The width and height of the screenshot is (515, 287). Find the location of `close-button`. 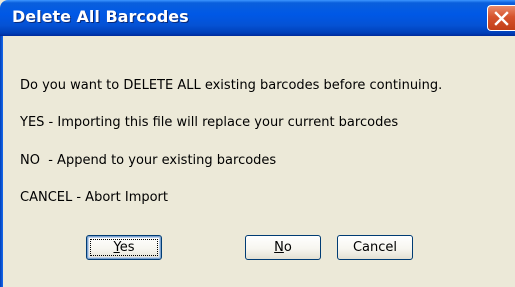

close-button is located at coordinates (501, 18).